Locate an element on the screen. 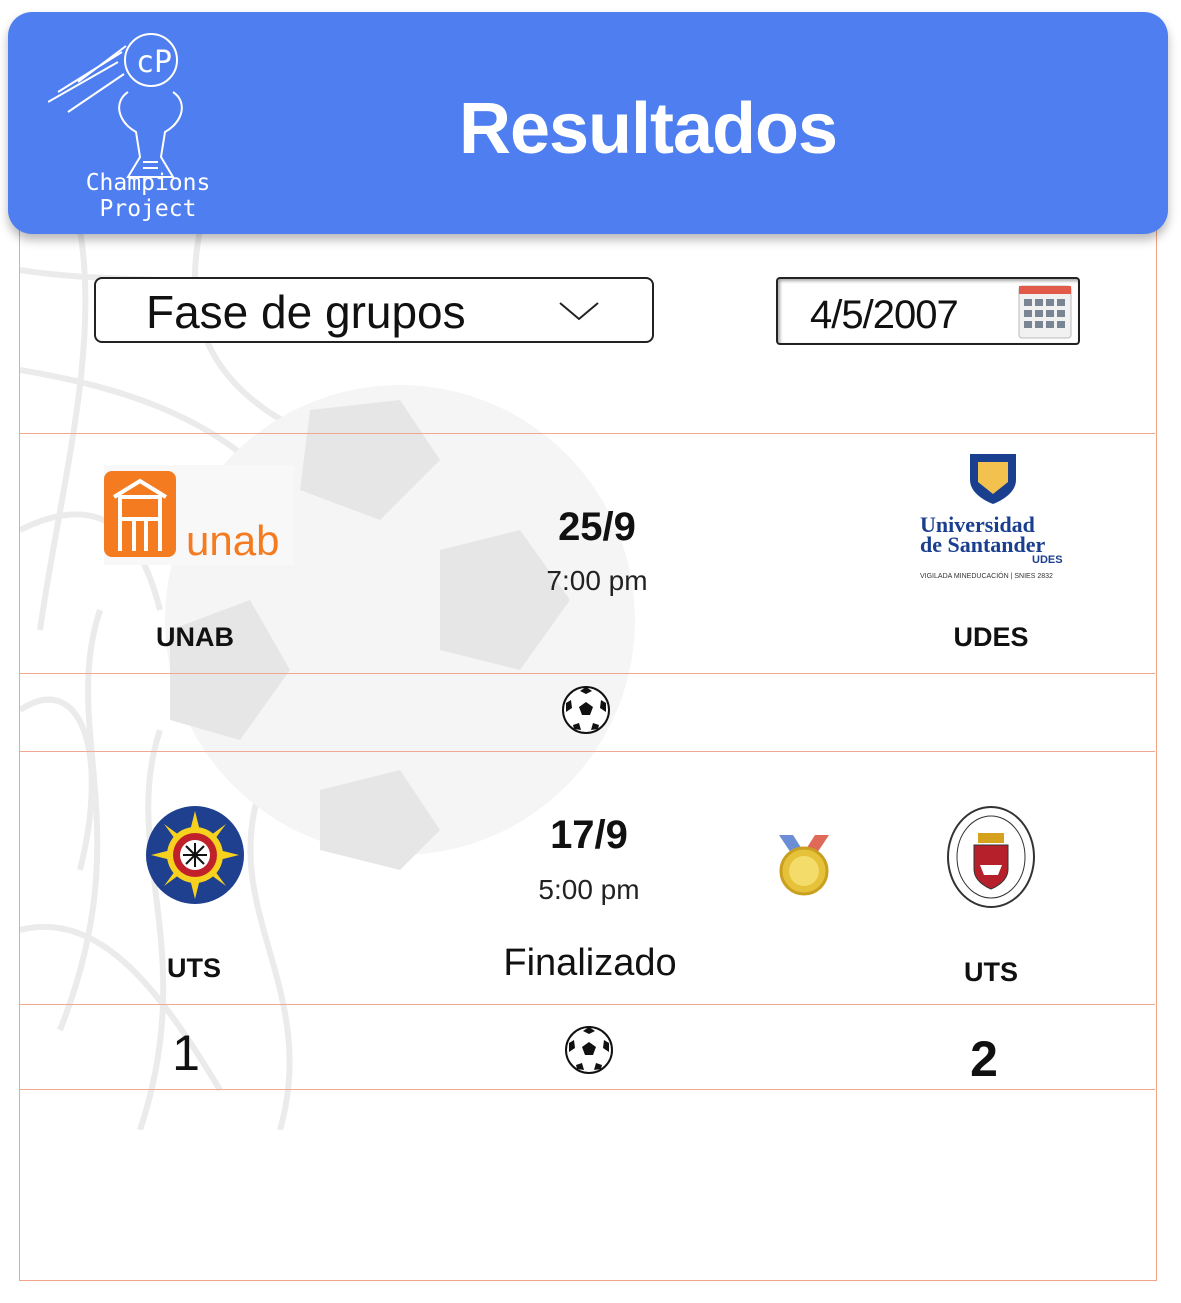 The image size is (1181, 1303). phase-select: Fase de grupos is located at coordinates (374, 310).